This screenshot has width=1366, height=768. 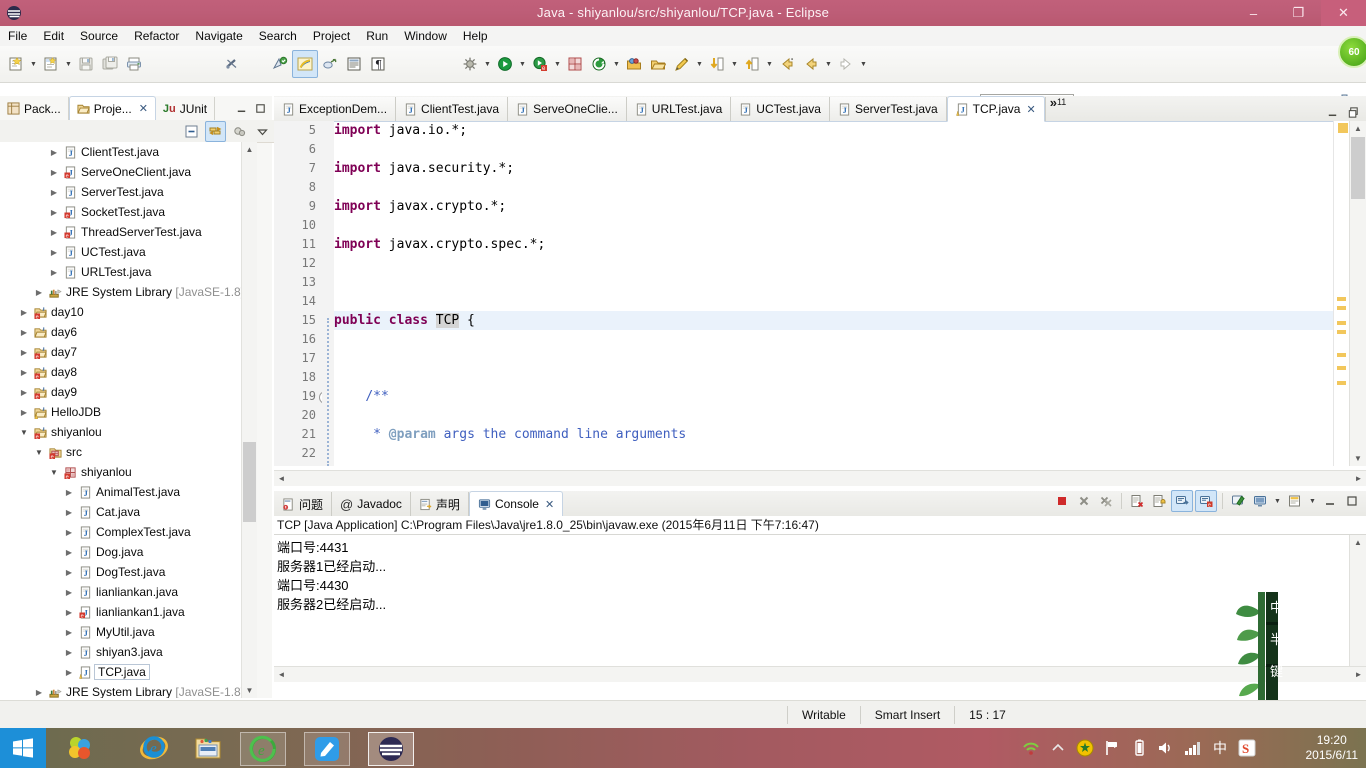 I want to click on show-whitespace-icon: ¶, so click(x=378, y=64).